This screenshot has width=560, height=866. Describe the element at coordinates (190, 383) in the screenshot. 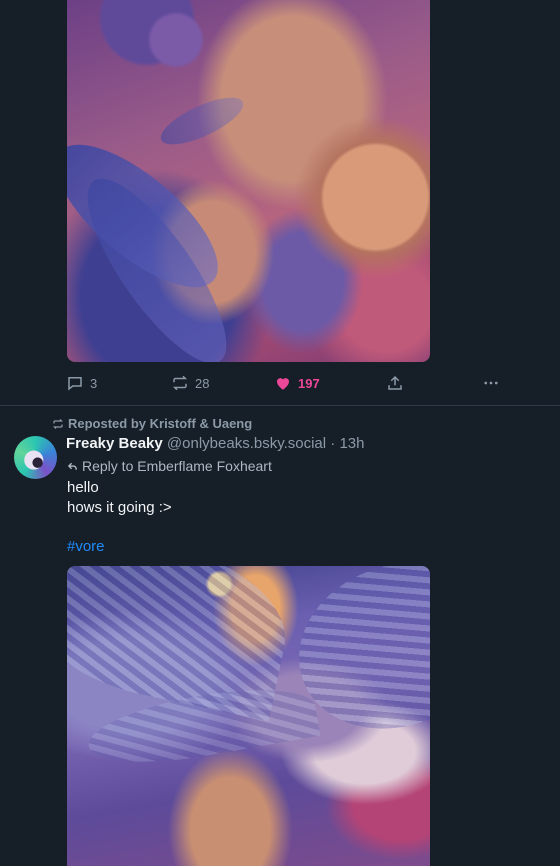

I see `repost-button: 28` at that location.